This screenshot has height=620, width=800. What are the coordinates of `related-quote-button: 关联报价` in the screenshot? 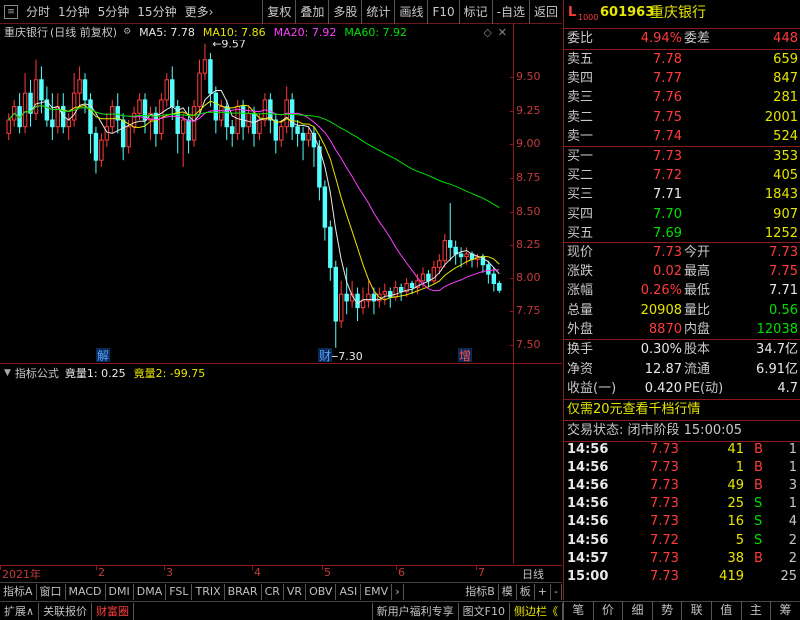 It's located at (66, 611).